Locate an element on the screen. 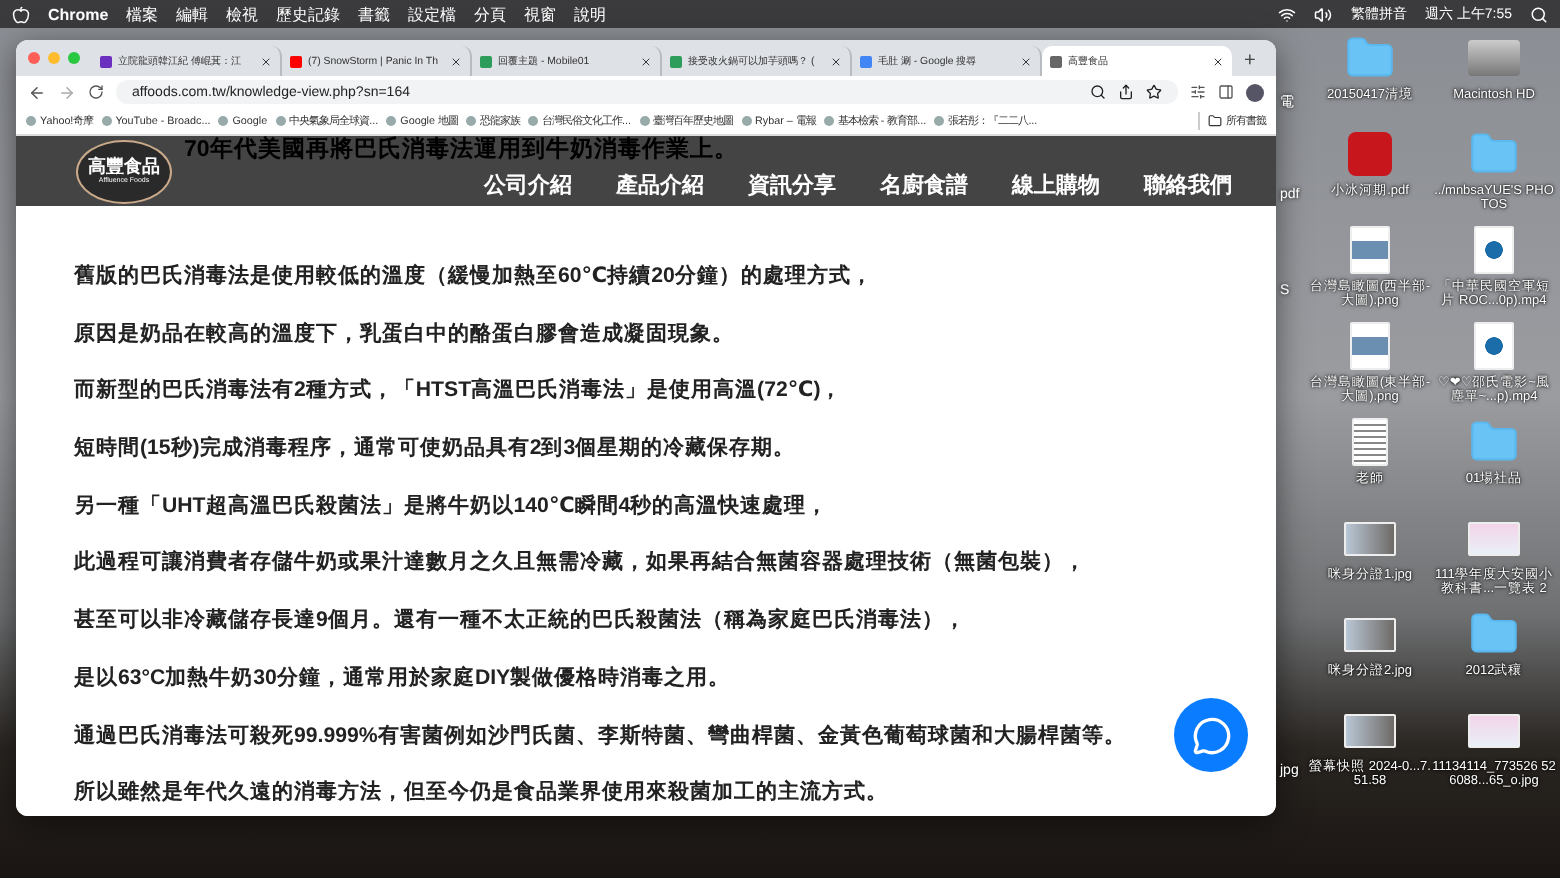 The height and width of the screenshot is (878, 1560). nav-link: 資訊分享 is located at coordinates (792, 186).